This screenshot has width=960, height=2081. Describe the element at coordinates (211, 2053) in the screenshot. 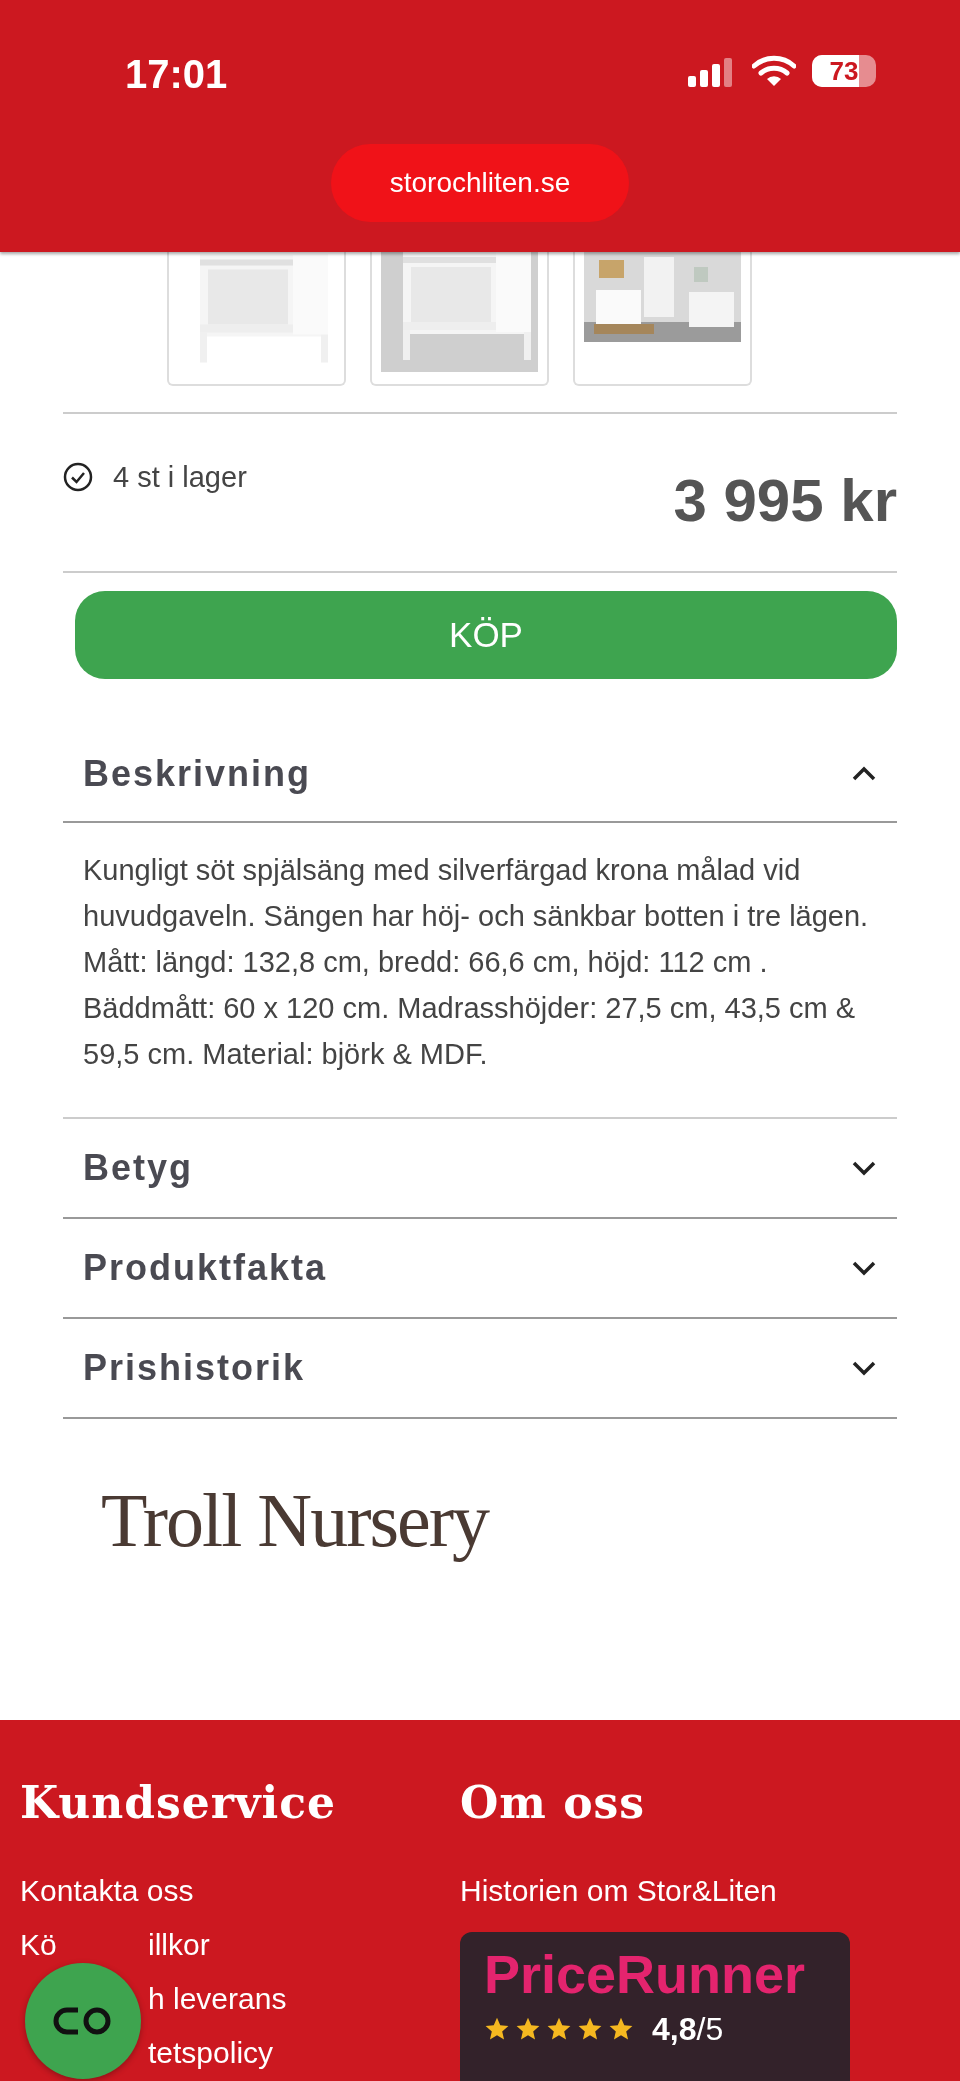

I see `footer-link: tetspolicy` at that location.